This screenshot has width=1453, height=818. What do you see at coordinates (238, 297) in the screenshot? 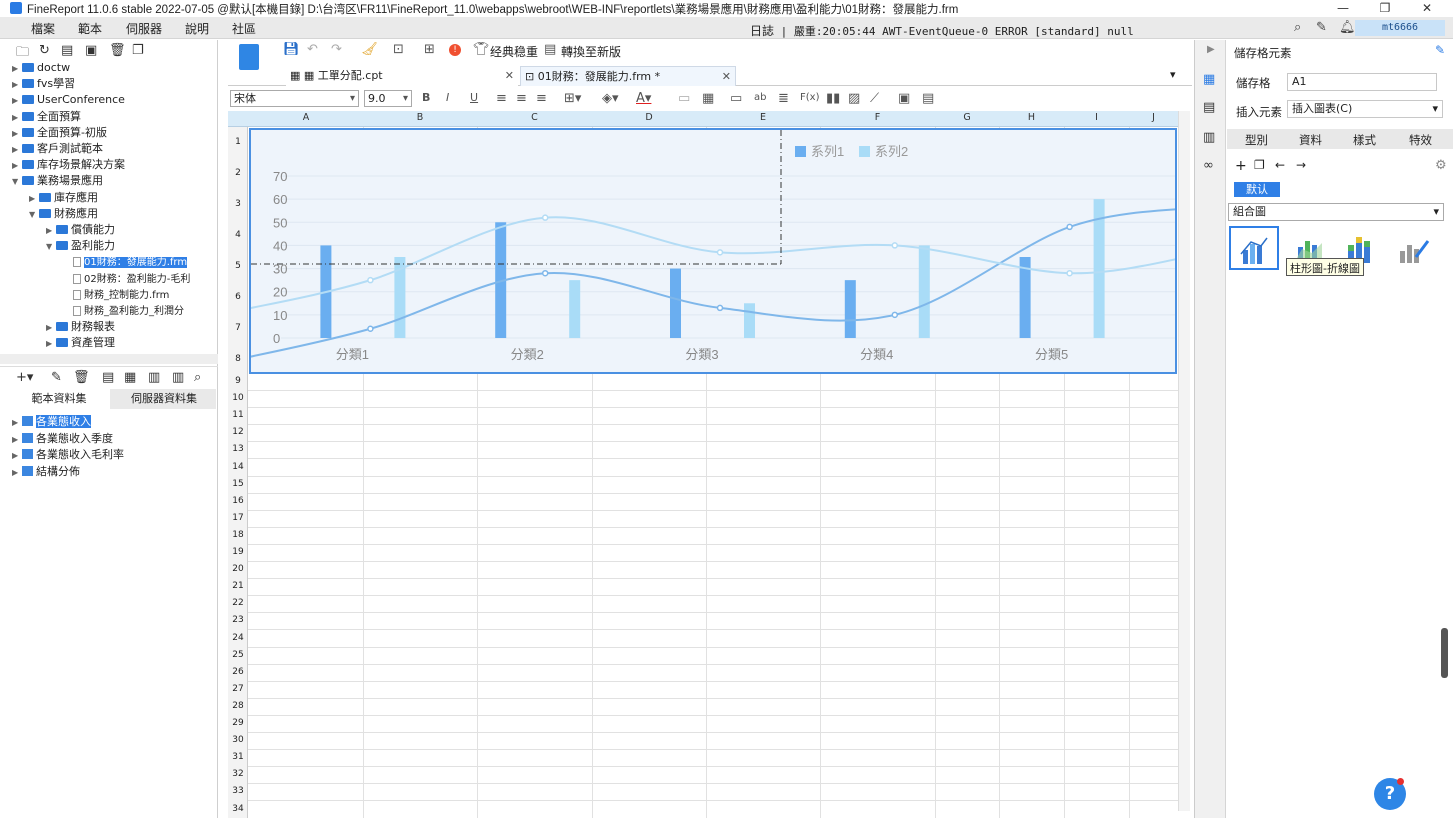
I see `row-header-cell: 6` at bounding box center [238, 297].